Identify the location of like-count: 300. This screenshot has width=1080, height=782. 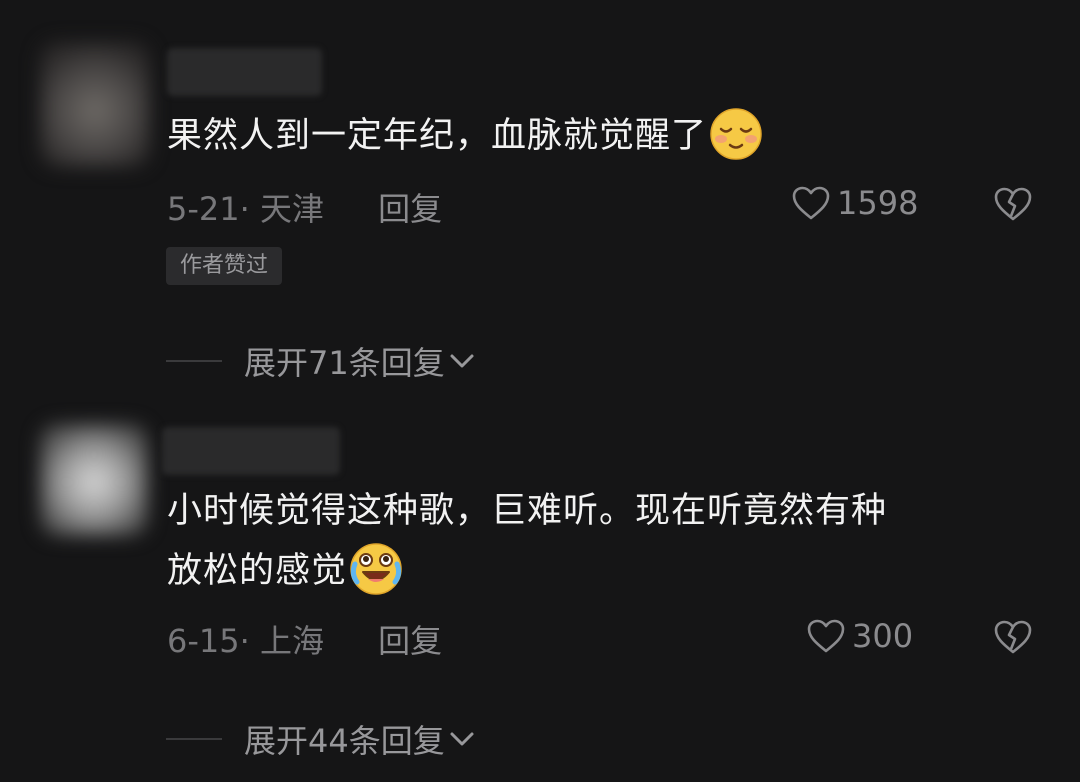
(883, 636).